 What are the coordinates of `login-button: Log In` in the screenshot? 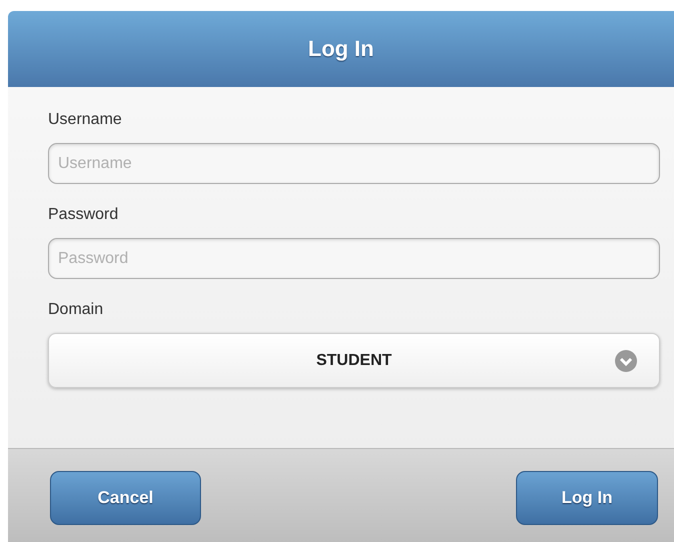 It's located at (587, 497).